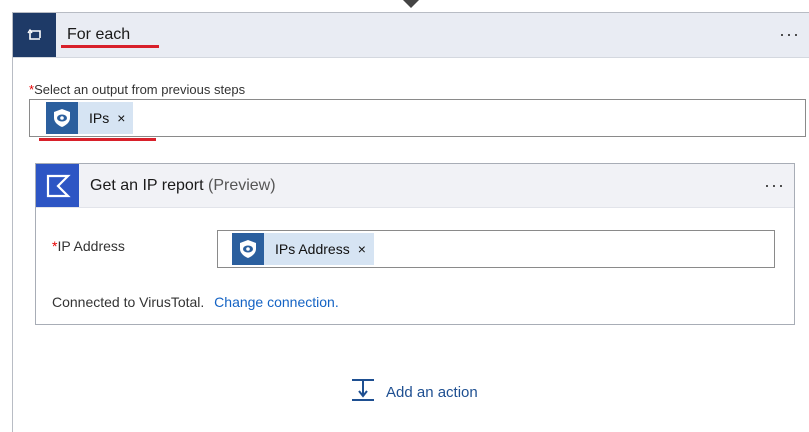 This screenshot has height=432, width=809. I want to click on add-action-button: Add an action, so click(414, 392).